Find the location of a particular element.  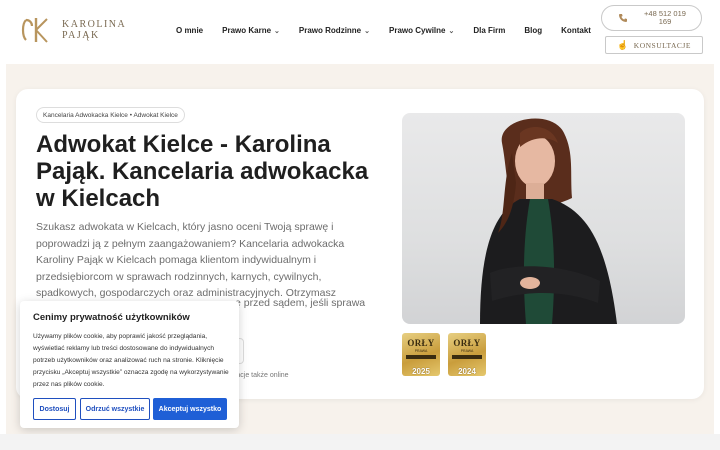

phone-button: +48 512 019 169 is located at coordinates (651, 18).